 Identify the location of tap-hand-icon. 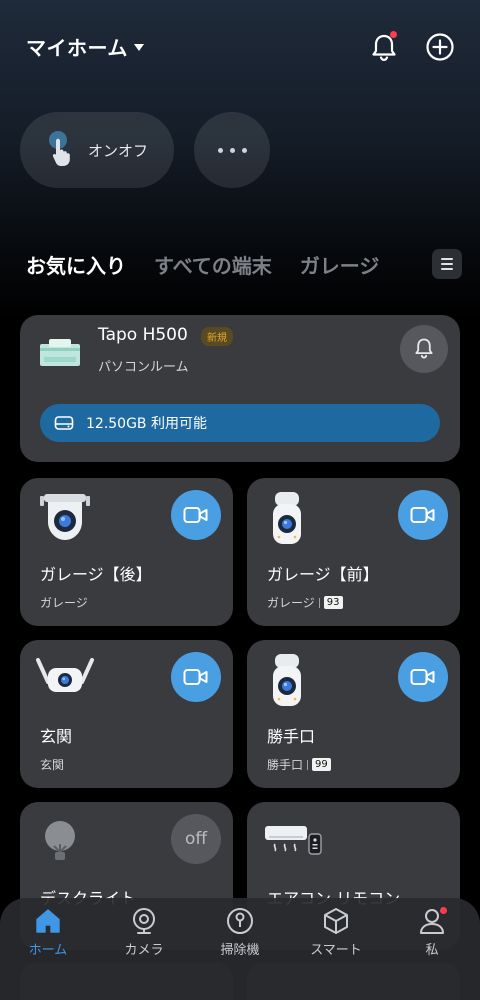
(59, 148).